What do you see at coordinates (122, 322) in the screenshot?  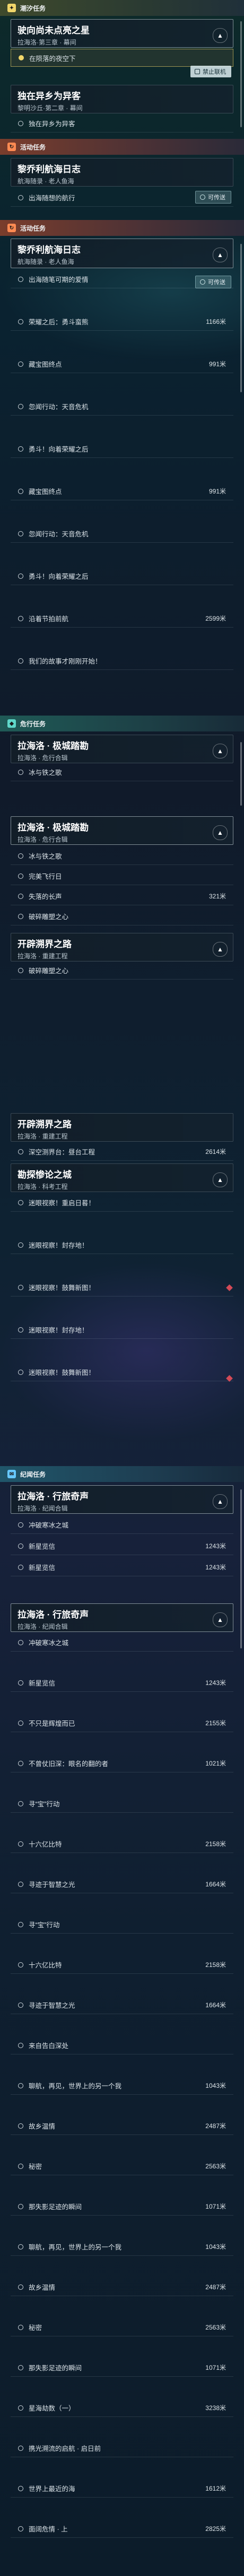 I see `quest-step: 荣耀之后：勇斗蛮熊 1166米` at bounding box center [122, 322].